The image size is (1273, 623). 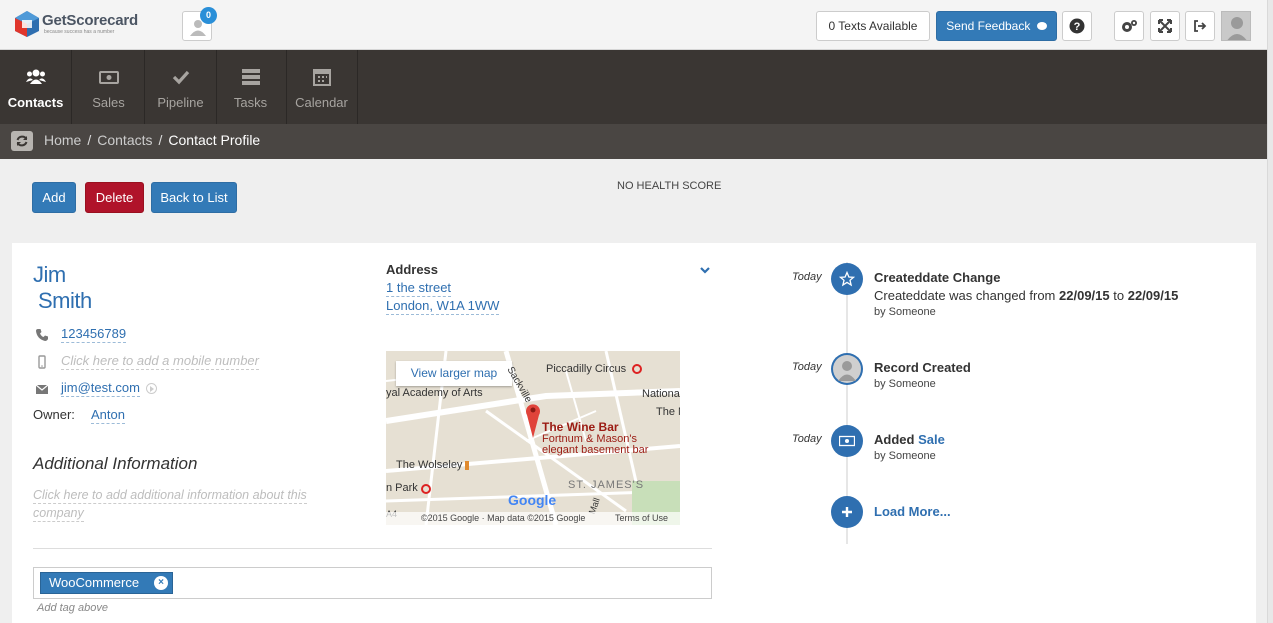 I want to click on nav-item-contacts: Contacts, so click(x=36, y=87).